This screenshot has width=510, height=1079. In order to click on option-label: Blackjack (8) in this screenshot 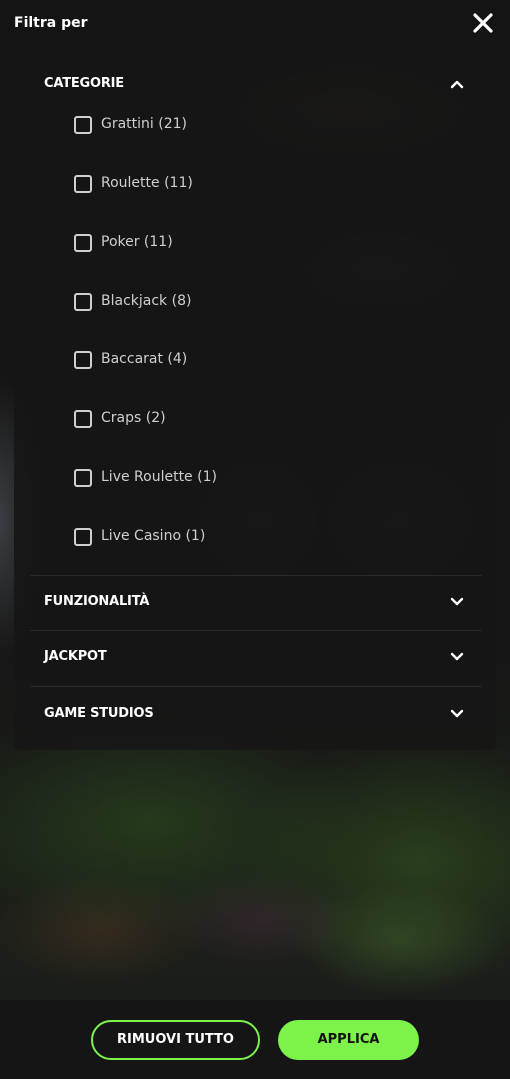, I will do `click(146, 301)`.